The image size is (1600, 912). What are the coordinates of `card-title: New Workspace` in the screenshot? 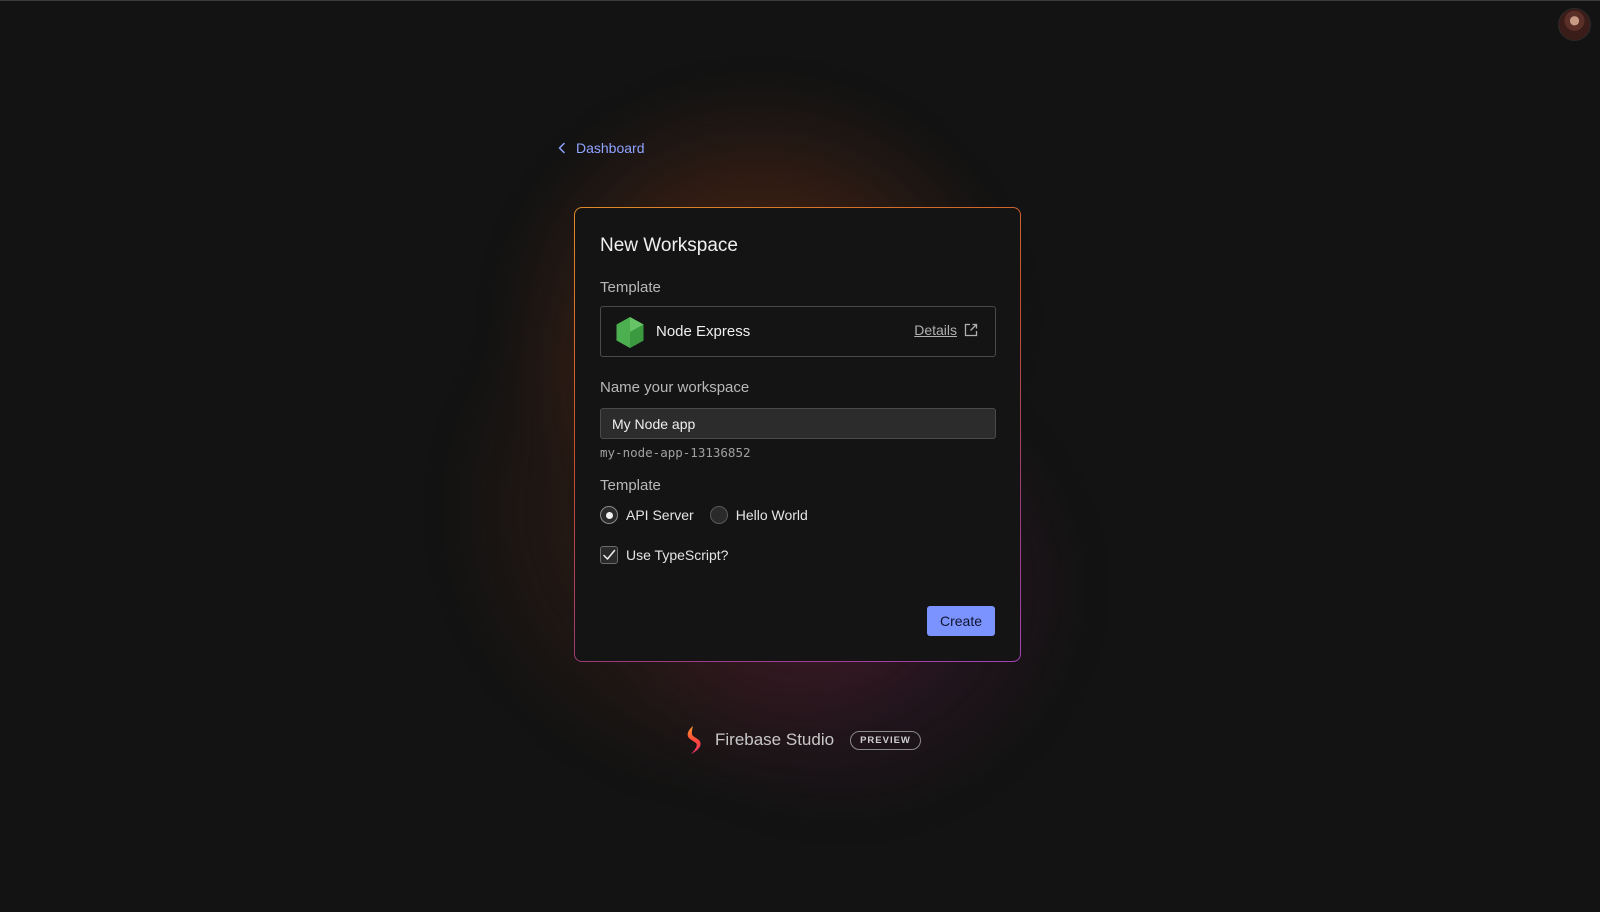 It's located at (669, 245).